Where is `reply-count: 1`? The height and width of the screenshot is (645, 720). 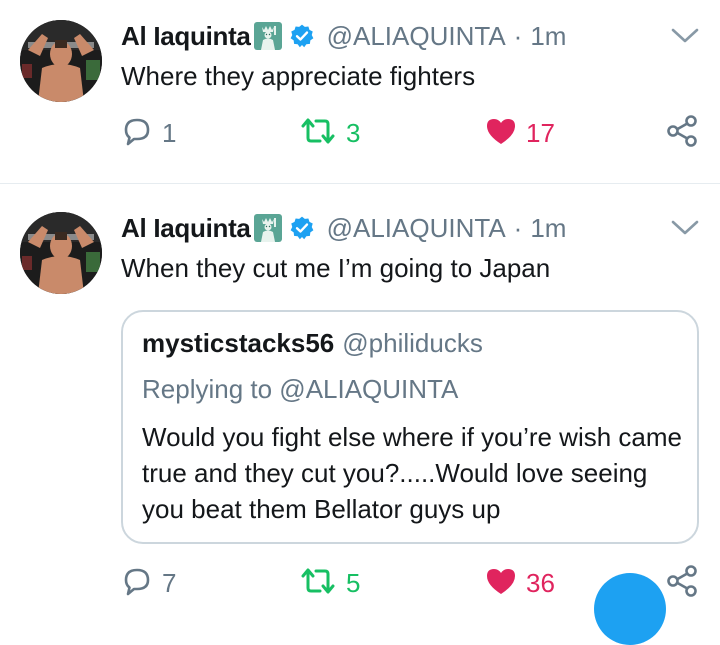 reply-count: 1 is located at coordinates (169, 132).